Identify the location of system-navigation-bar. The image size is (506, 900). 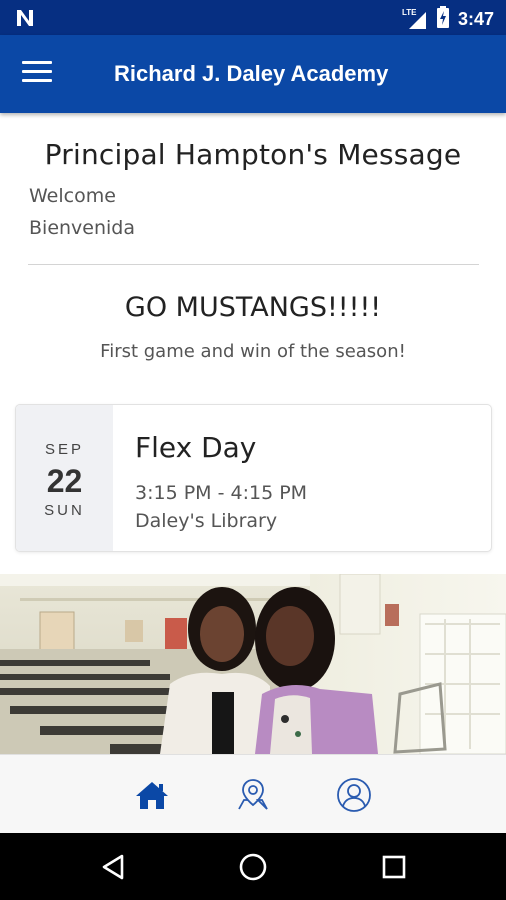
(253, 866).